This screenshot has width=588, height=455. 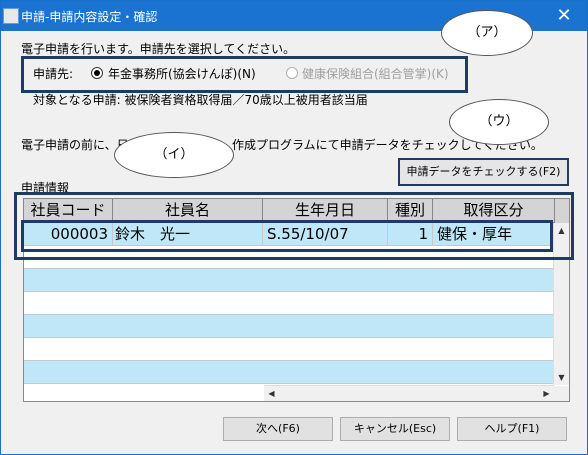 What do you see at coordinates (182, 73) in the screenshot?
I see `radio-nenkin-label: 年金事務所(協会けんぽ)(N)` at bounding box center [182, 73].